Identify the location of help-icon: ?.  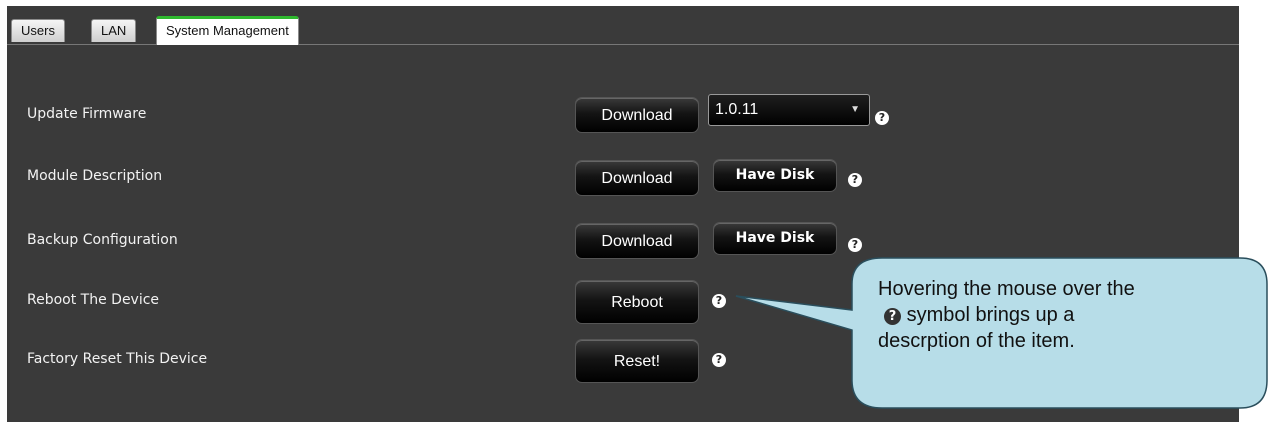
(892, 316).